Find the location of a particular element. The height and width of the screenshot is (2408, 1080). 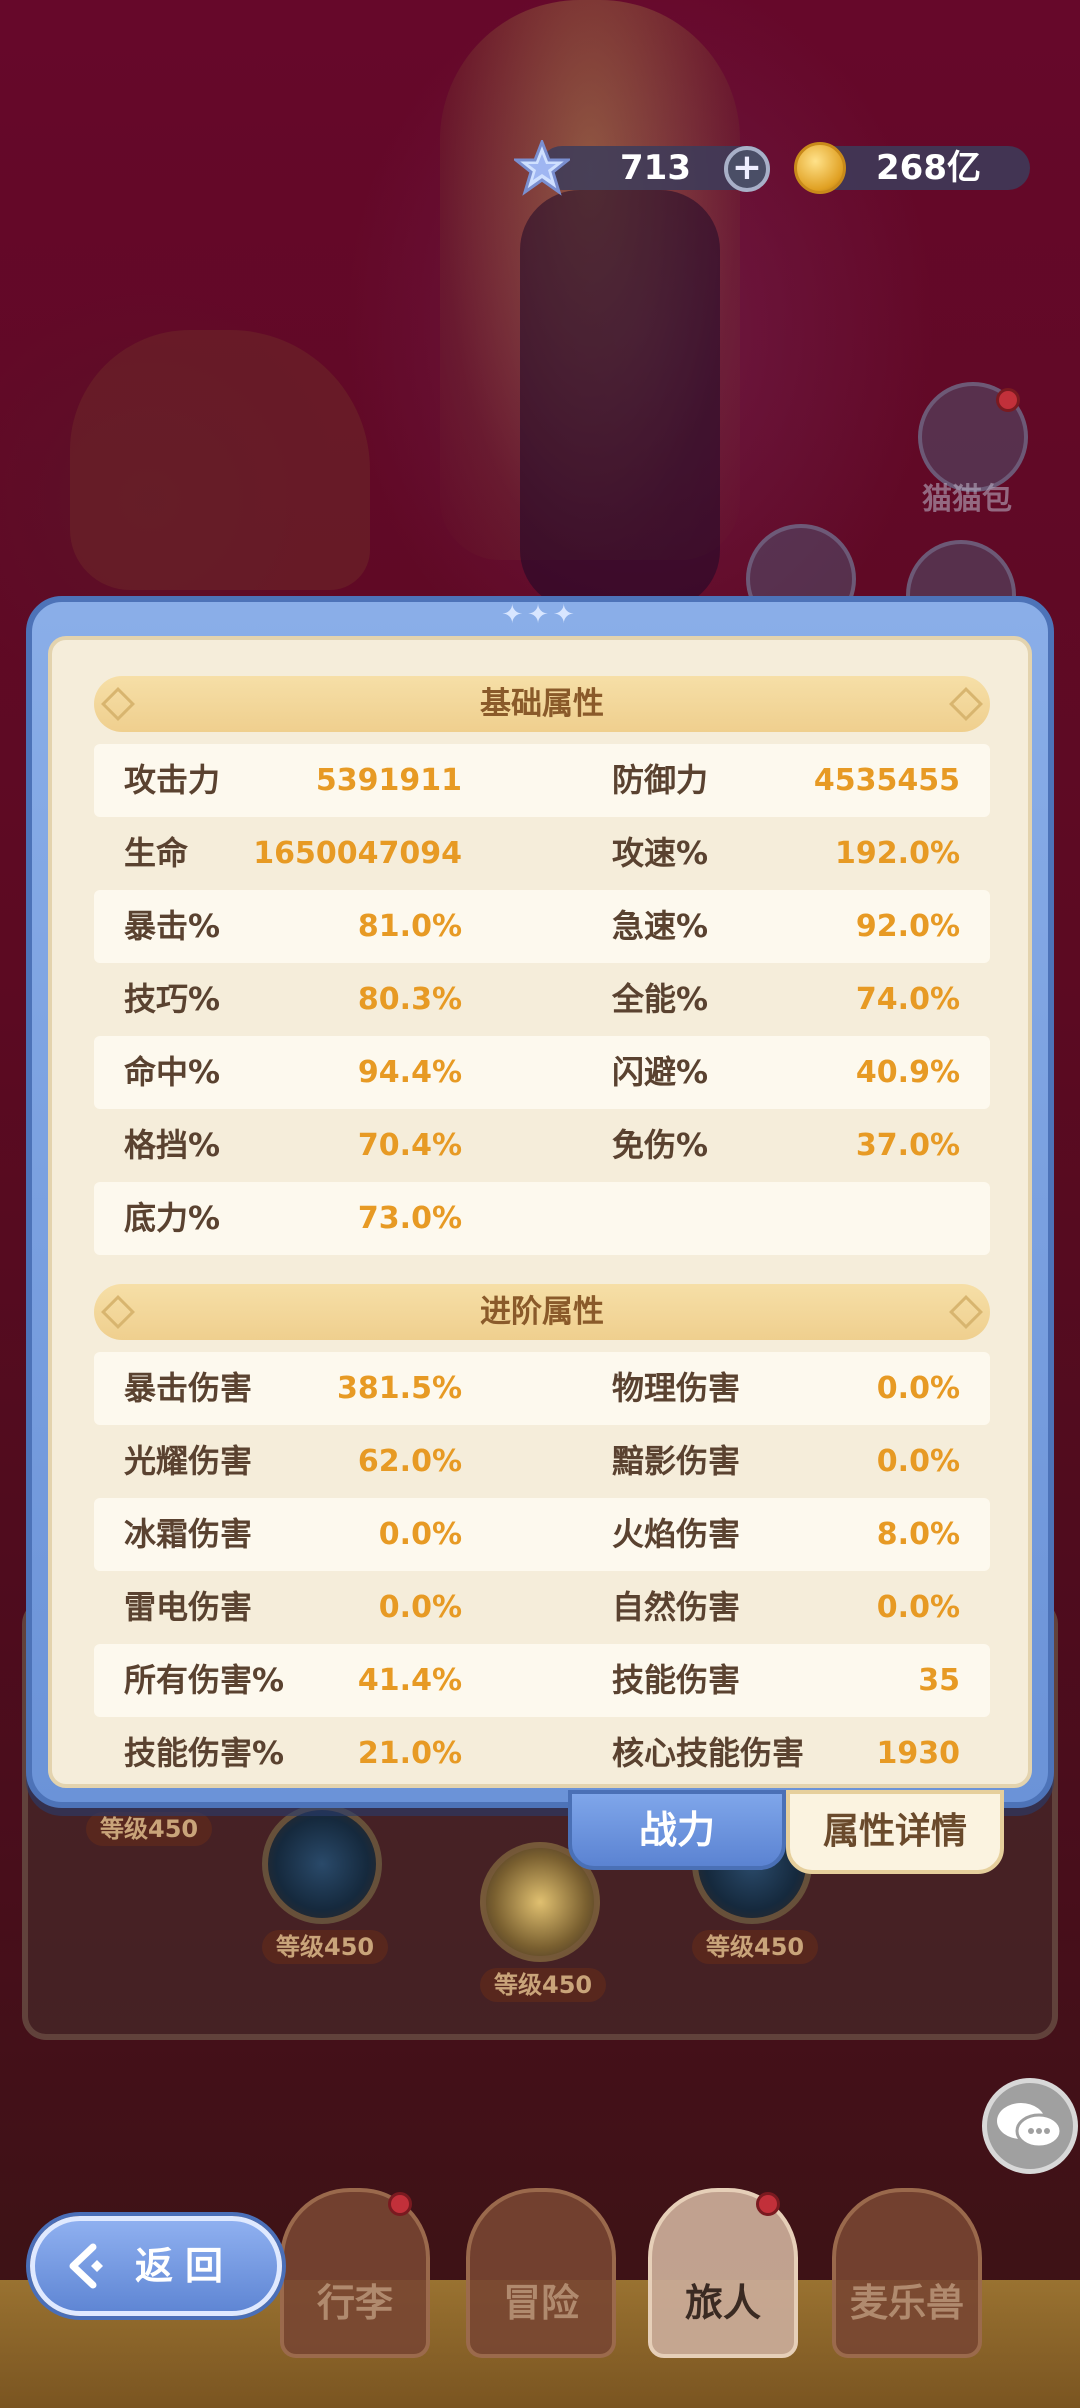

attribute-row: 雷电伤害 0.0% 自然伤害 0.0% is located at coordinates (542, 1607).